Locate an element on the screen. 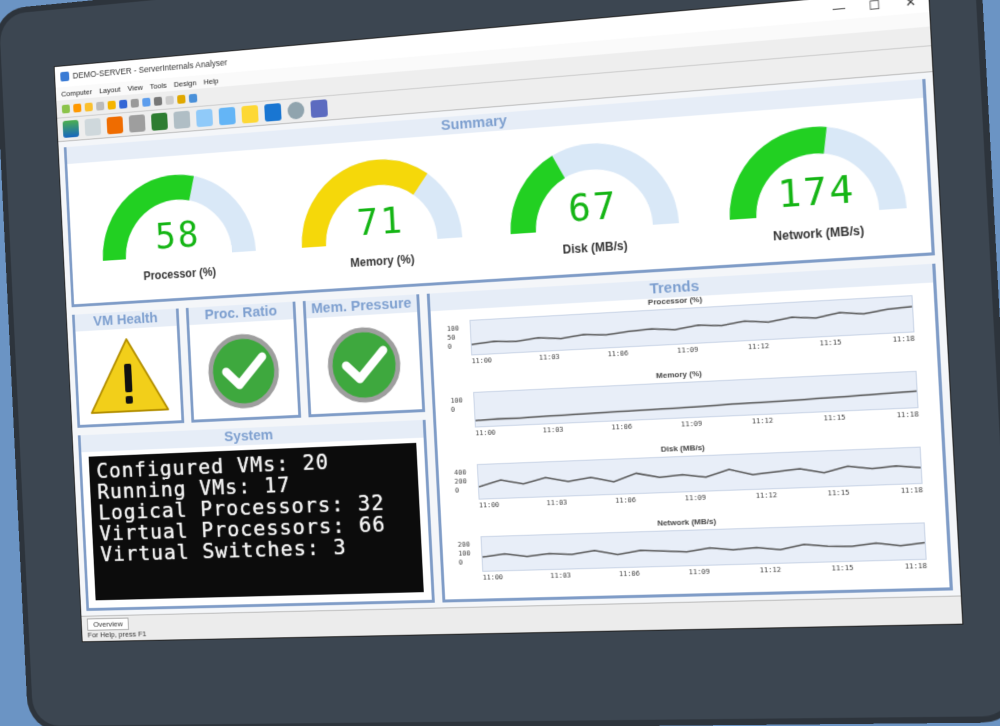  trend-y-tick: 400 is located at coordinates (460, 472).